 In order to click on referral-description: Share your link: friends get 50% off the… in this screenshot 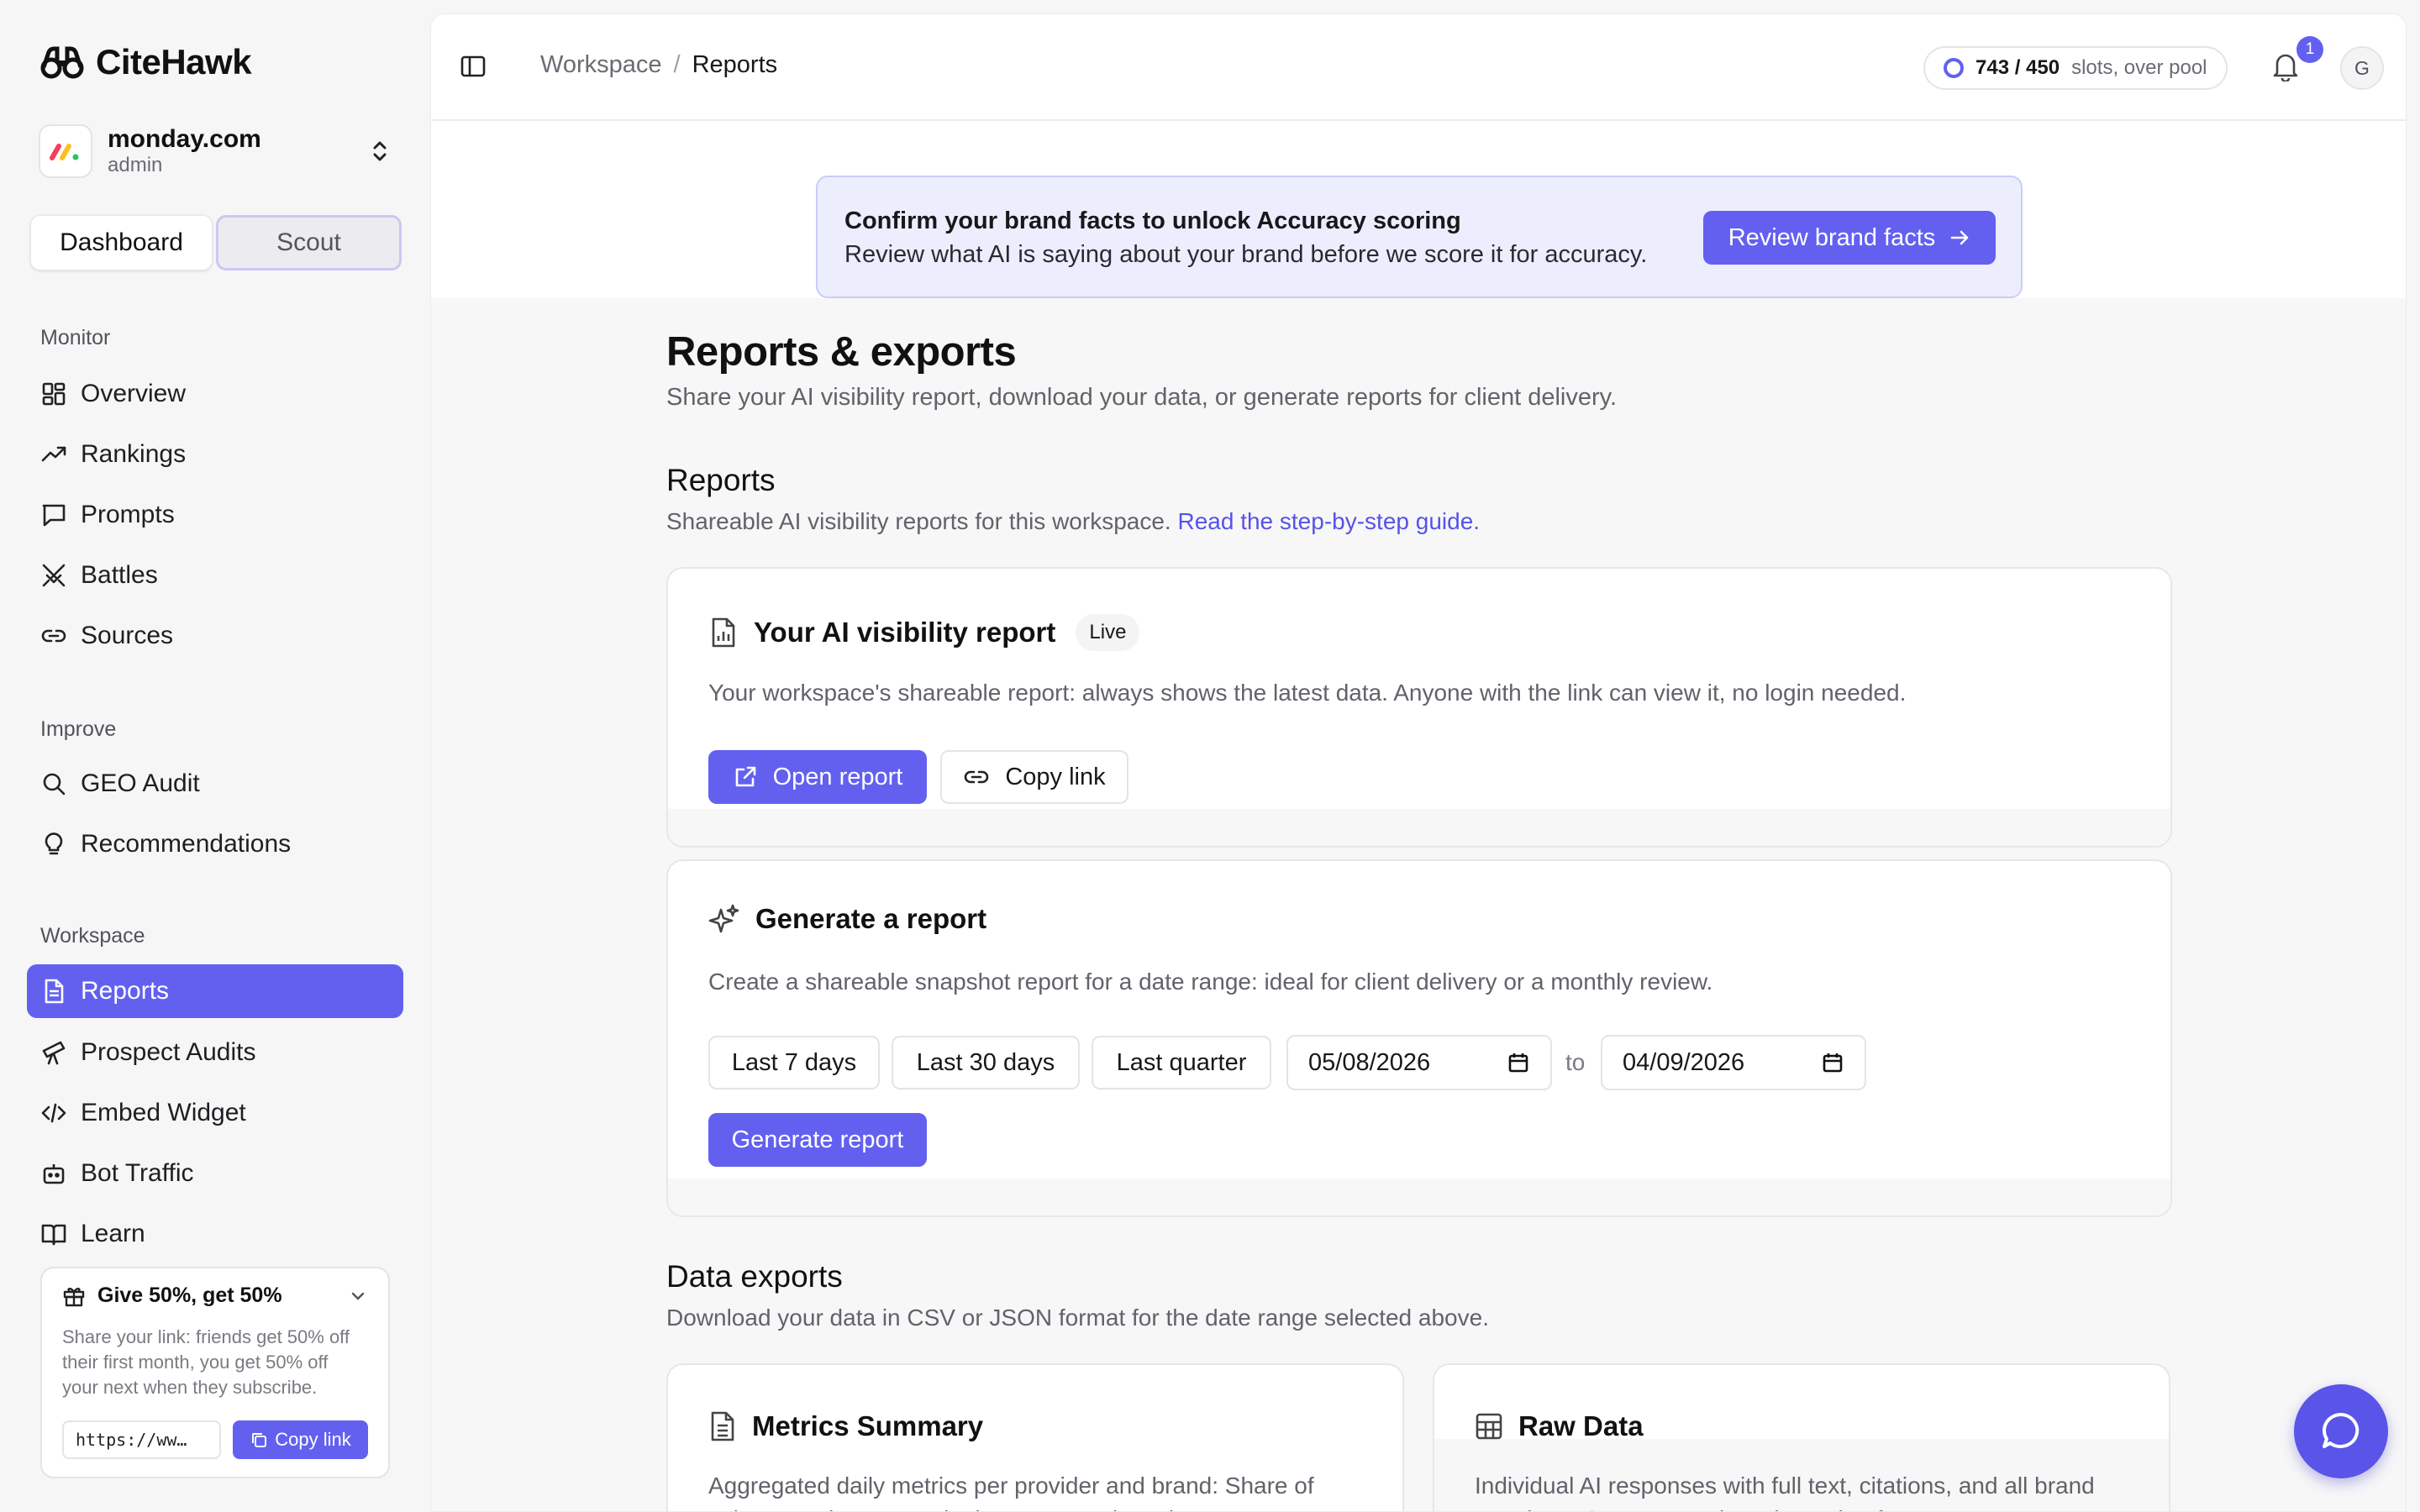, I will do `click(206, 1362)`.